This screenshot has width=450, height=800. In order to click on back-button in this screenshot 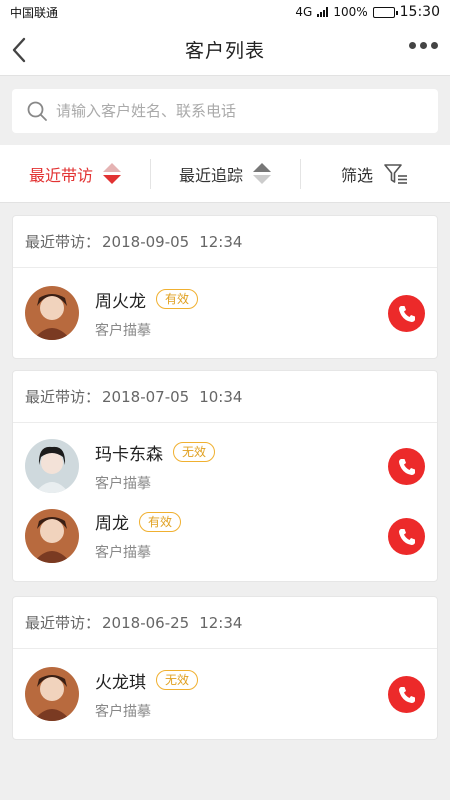, I will do `click(20, 50)`.